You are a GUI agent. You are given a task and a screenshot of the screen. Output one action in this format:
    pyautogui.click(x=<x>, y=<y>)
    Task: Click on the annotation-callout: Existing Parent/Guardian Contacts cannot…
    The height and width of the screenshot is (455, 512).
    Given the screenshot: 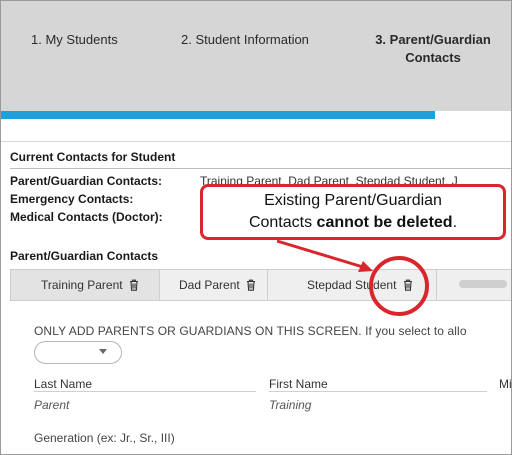 What is the action you would take?
    pyautogui.click(x=353, y=212)
    